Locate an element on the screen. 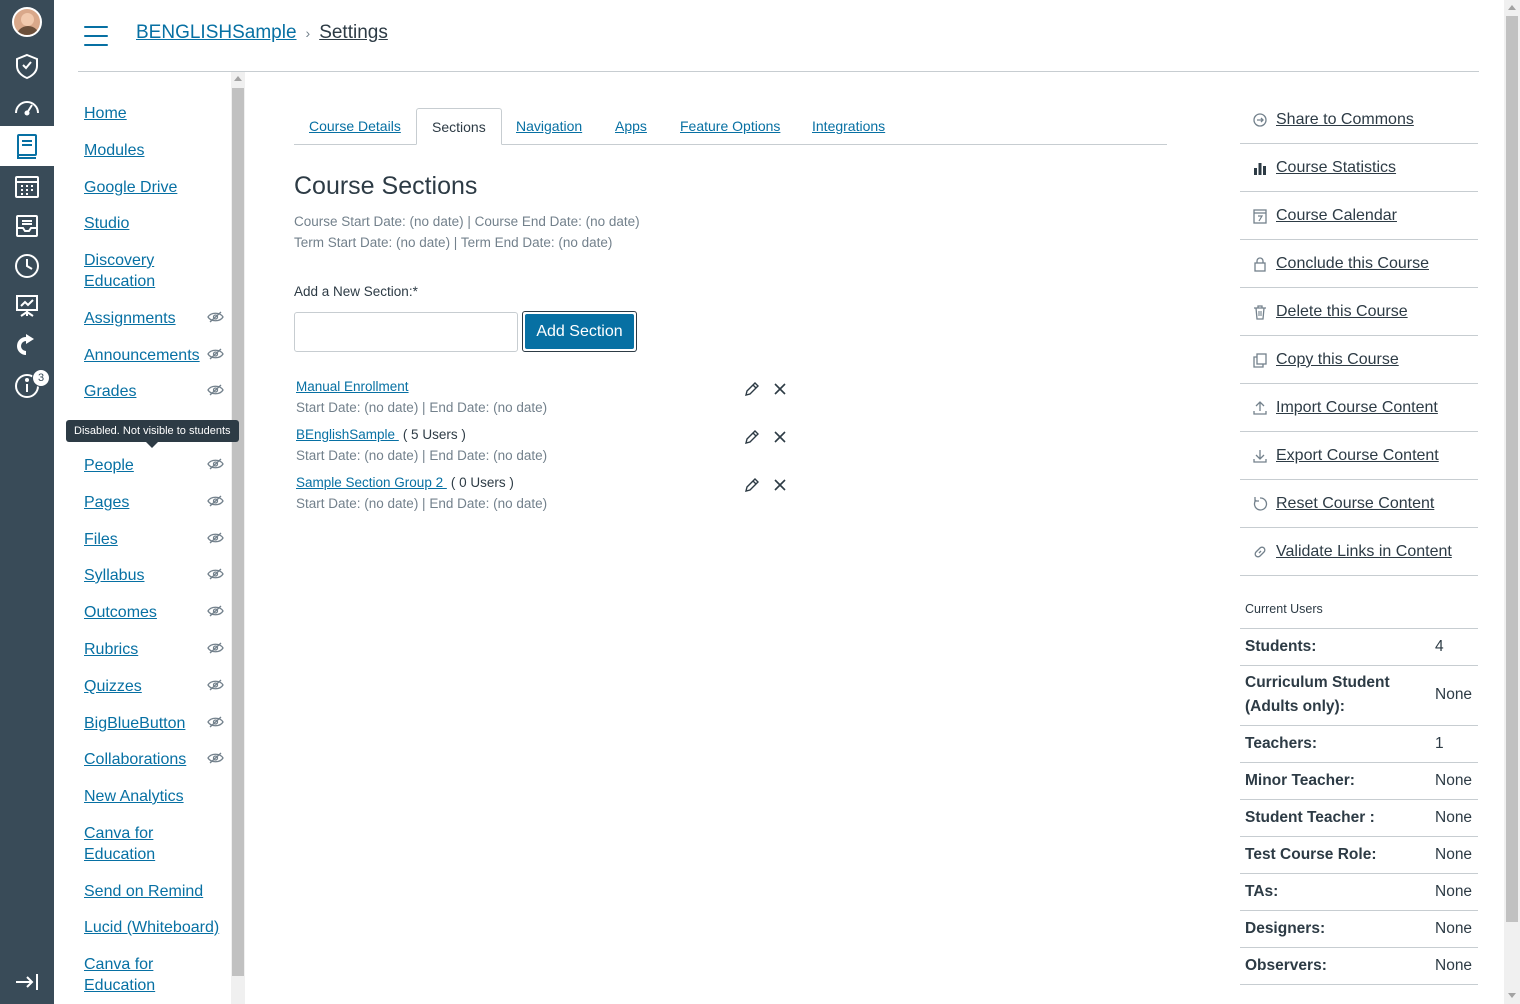  section-user-count: ( 0 Users ) is located at coordinates (482, 482).